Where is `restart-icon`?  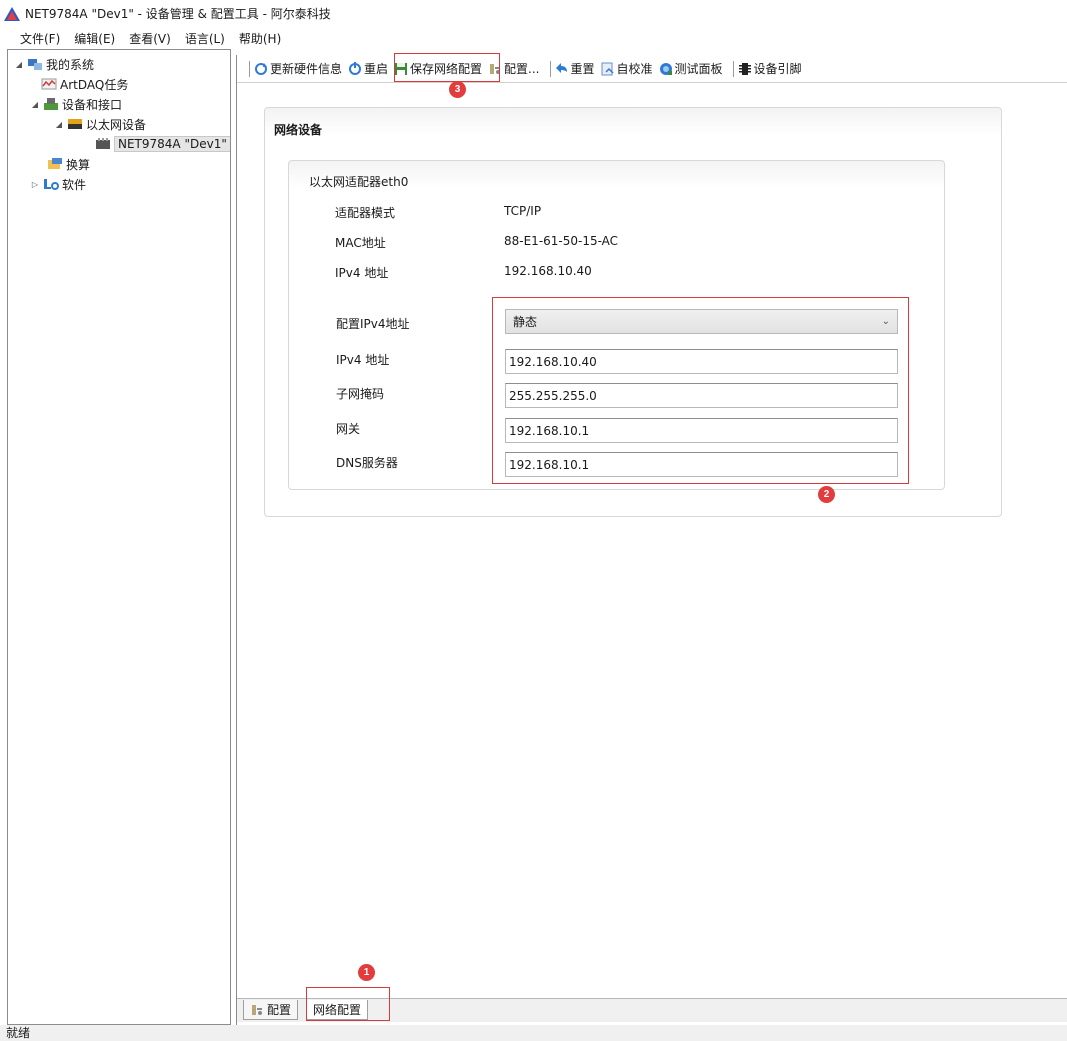 restart-icon is located at coordinates (355, 68).